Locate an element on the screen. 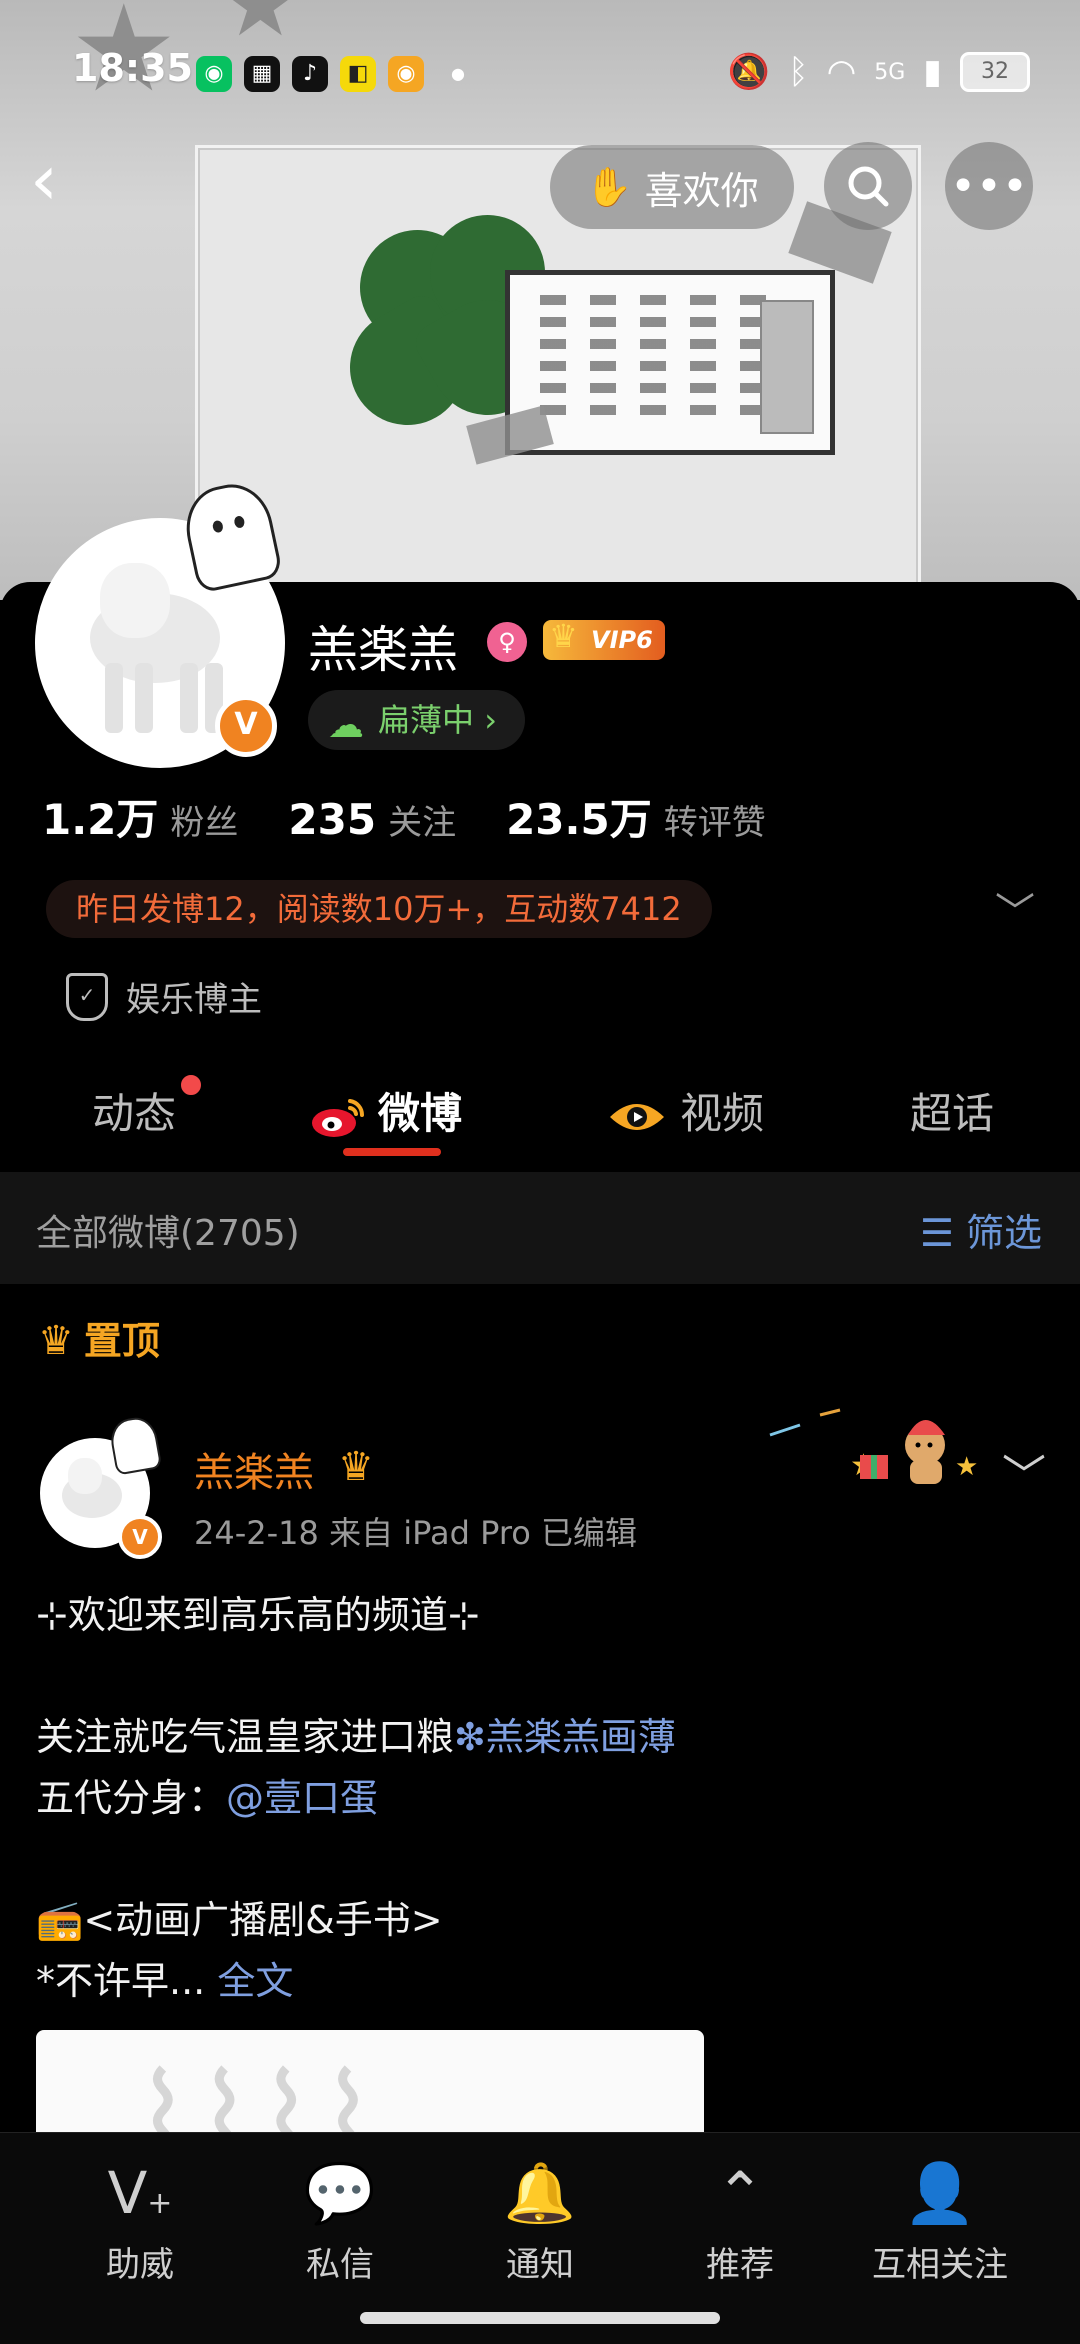  notification-dot is located at coordinates (191, 1085).